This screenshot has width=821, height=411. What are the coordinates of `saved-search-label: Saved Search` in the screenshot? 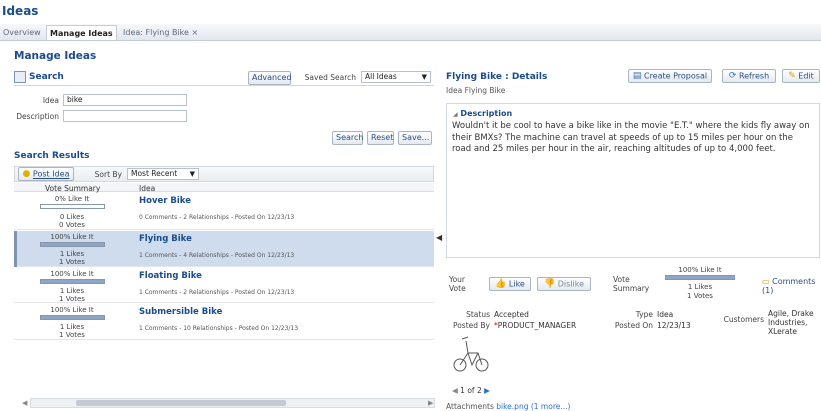 It's located at (330, 77).